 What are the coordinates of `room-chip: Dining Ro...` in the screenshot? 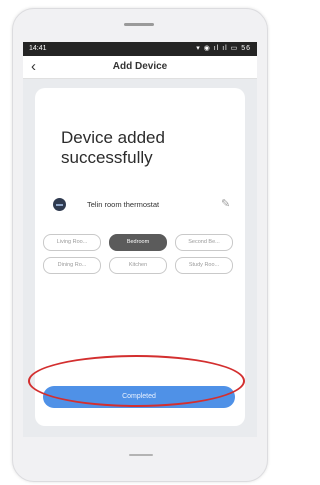 It's located at (72, 265).